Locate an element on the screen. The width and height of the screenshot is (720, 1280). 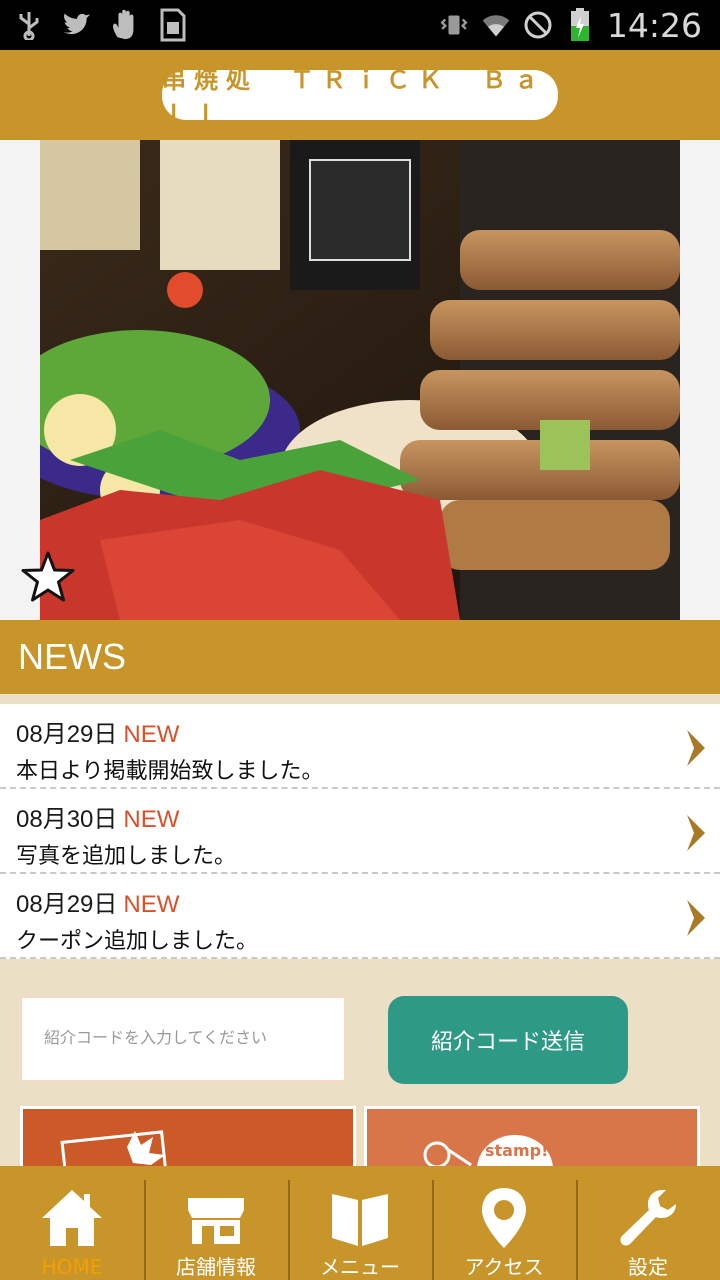
shop-icon is located at coordinates (216, 1221).